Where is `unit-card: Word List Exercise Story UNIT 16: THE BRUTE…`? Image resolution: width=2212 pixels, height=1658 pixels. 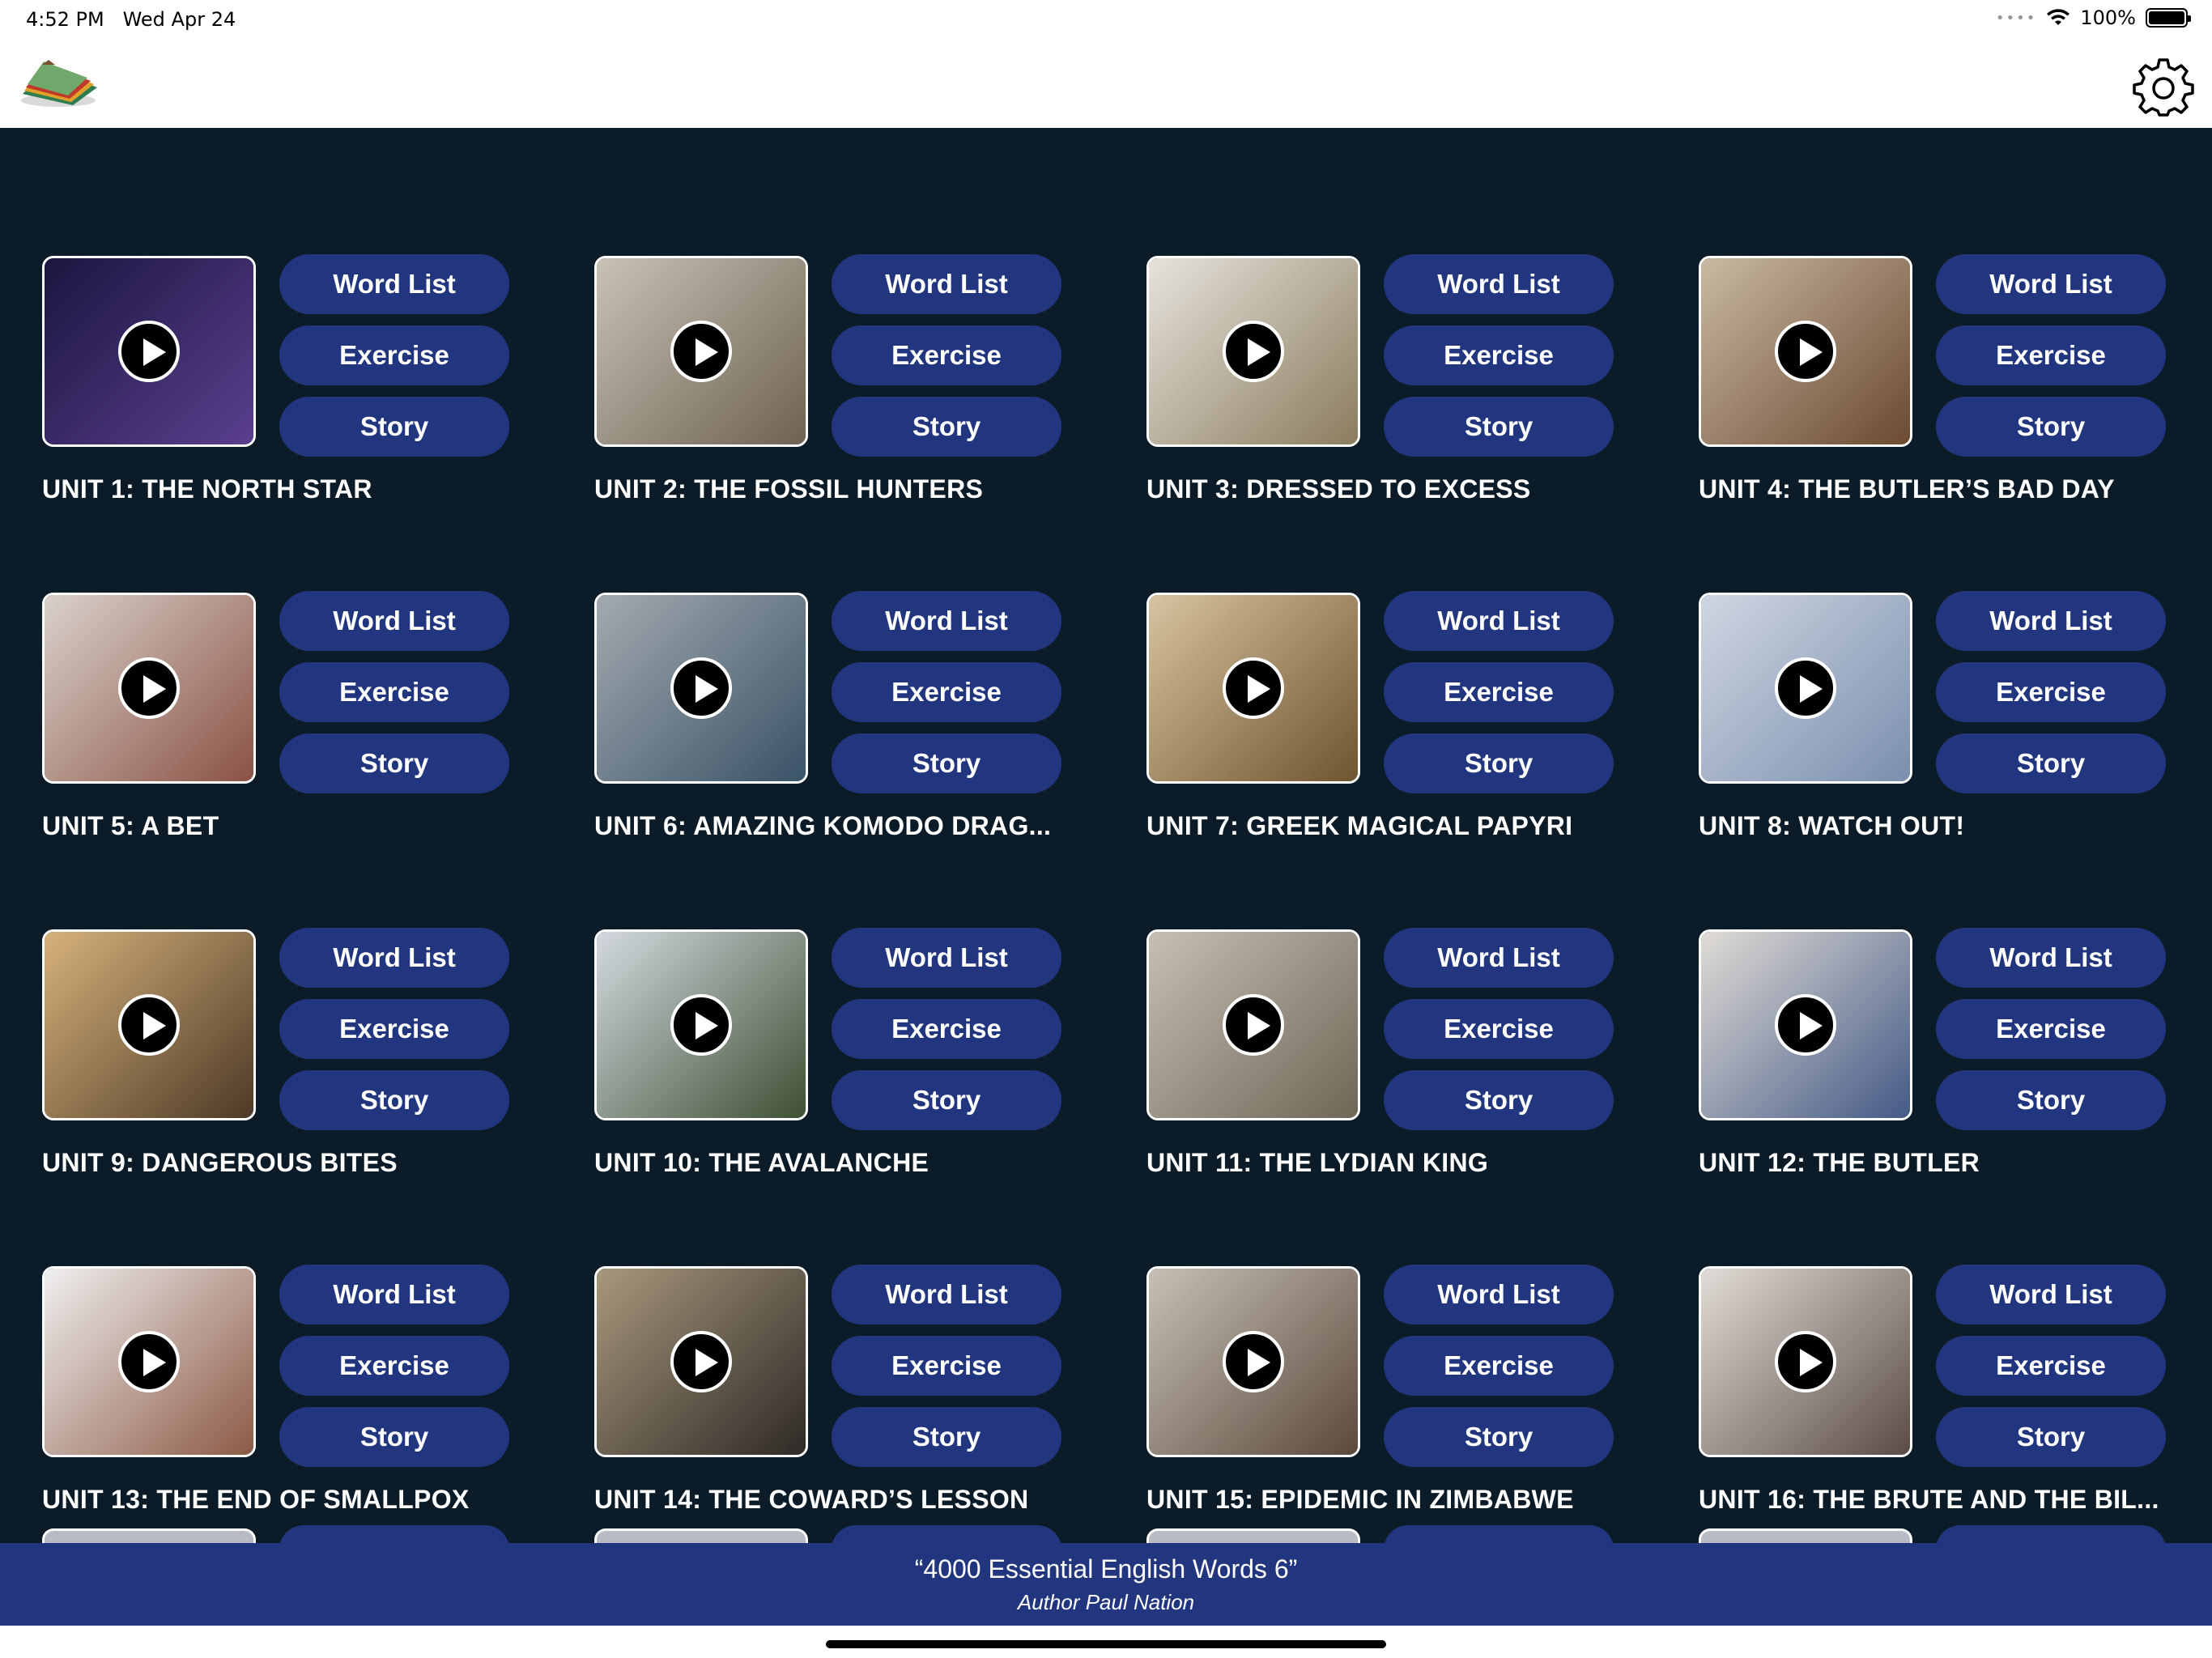
unit-card: Word List Exercise Story UNIT 16: THE BRUTE… is located at coordinates (1916, 1362).